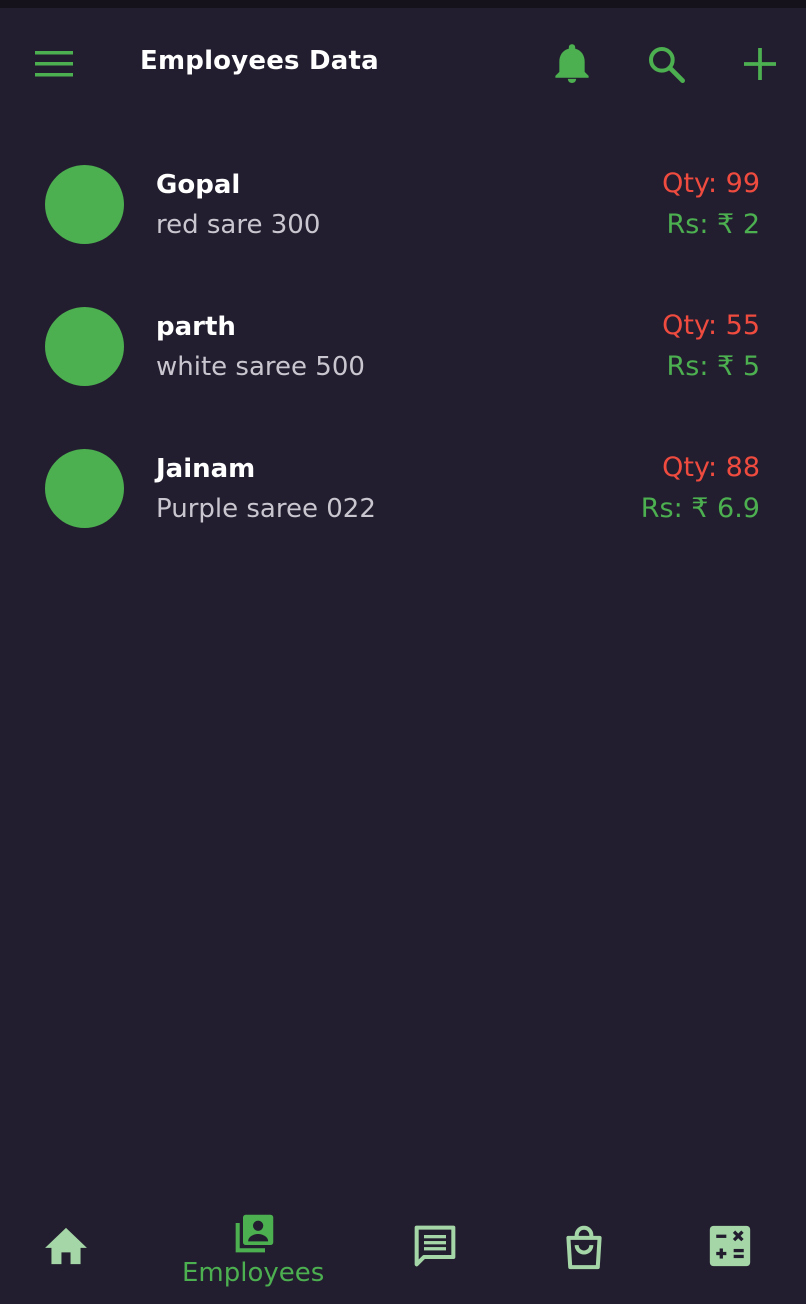 The height and width of the screenshot is (1304, 806). I want to click on quantity-label: Qty: 88, so click(711, 467).